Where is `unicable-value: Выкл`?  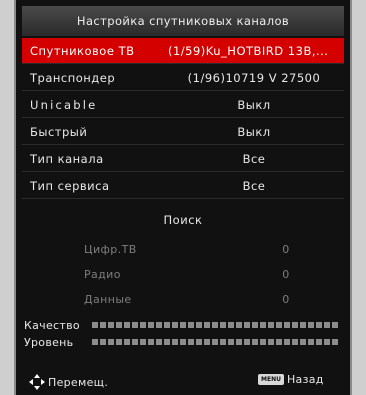 unicable-value: Выкл is located at coordinates (254, 104).